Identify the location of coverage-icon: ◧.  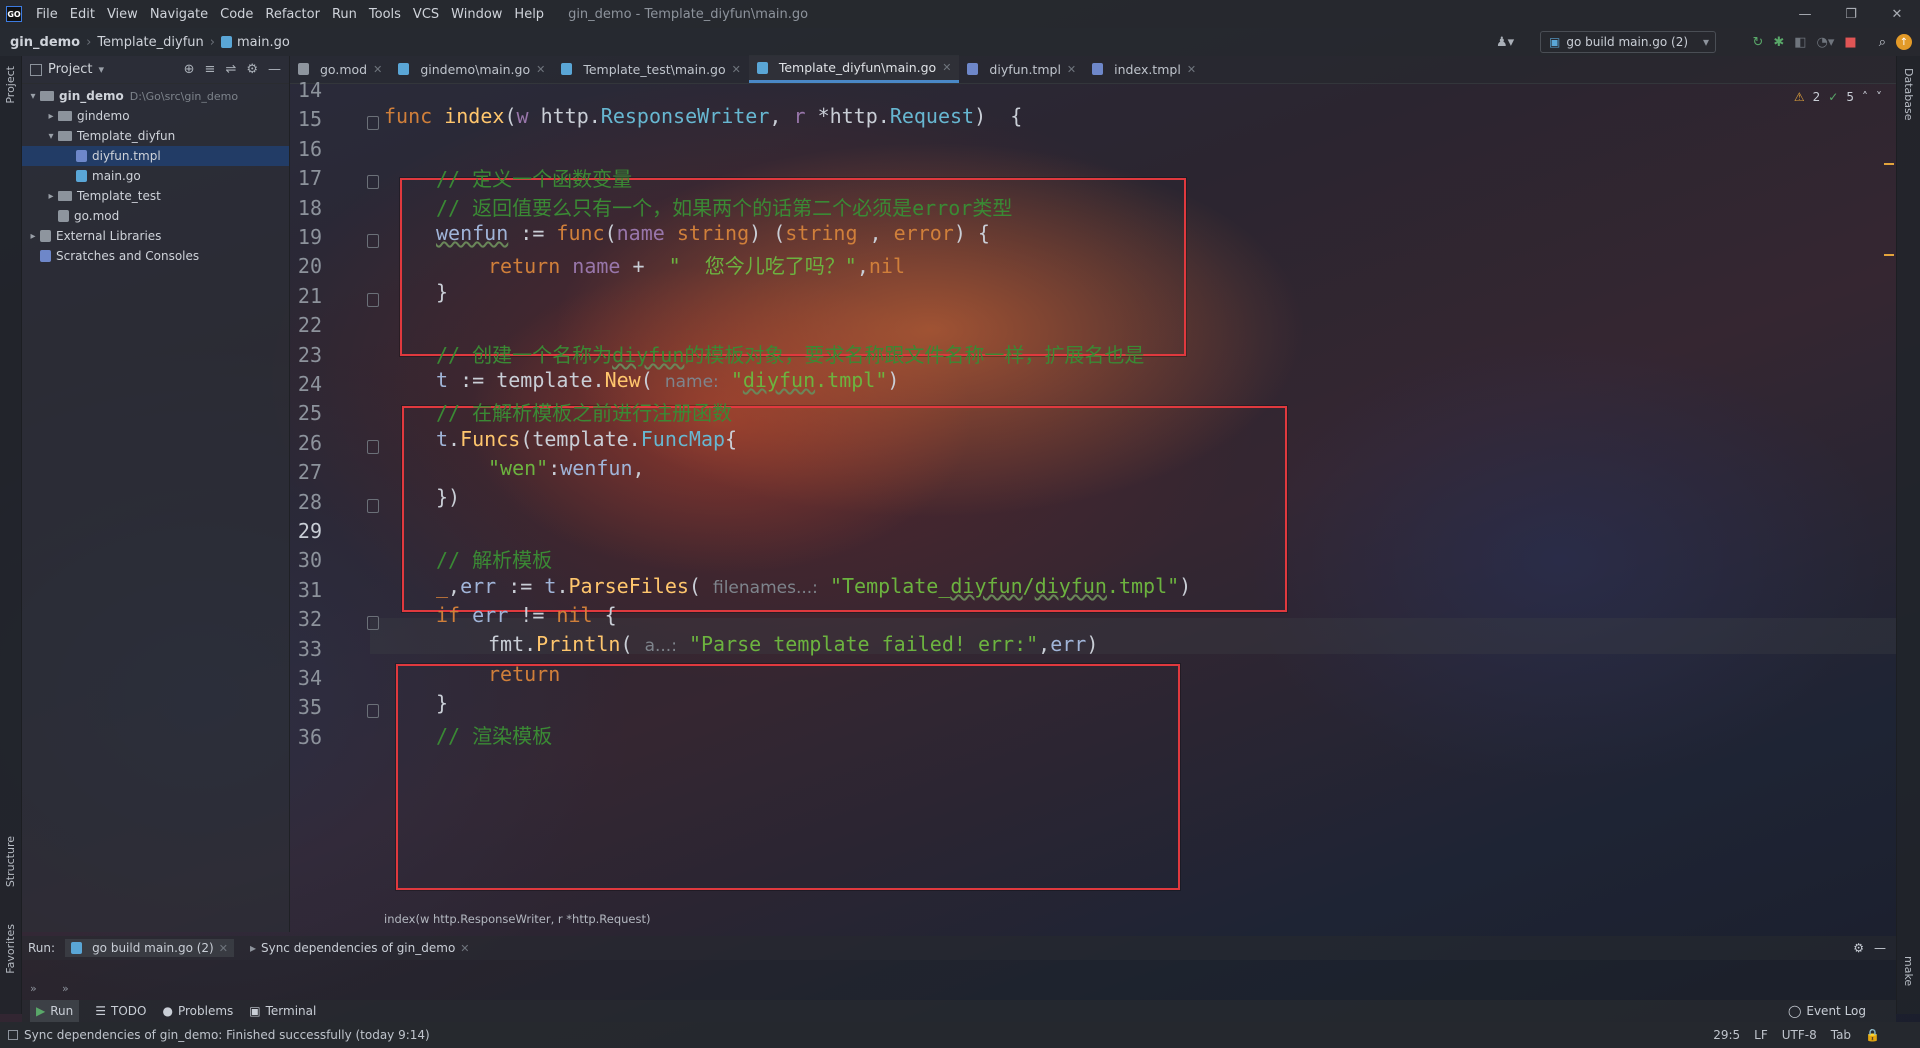
(1800, 42).